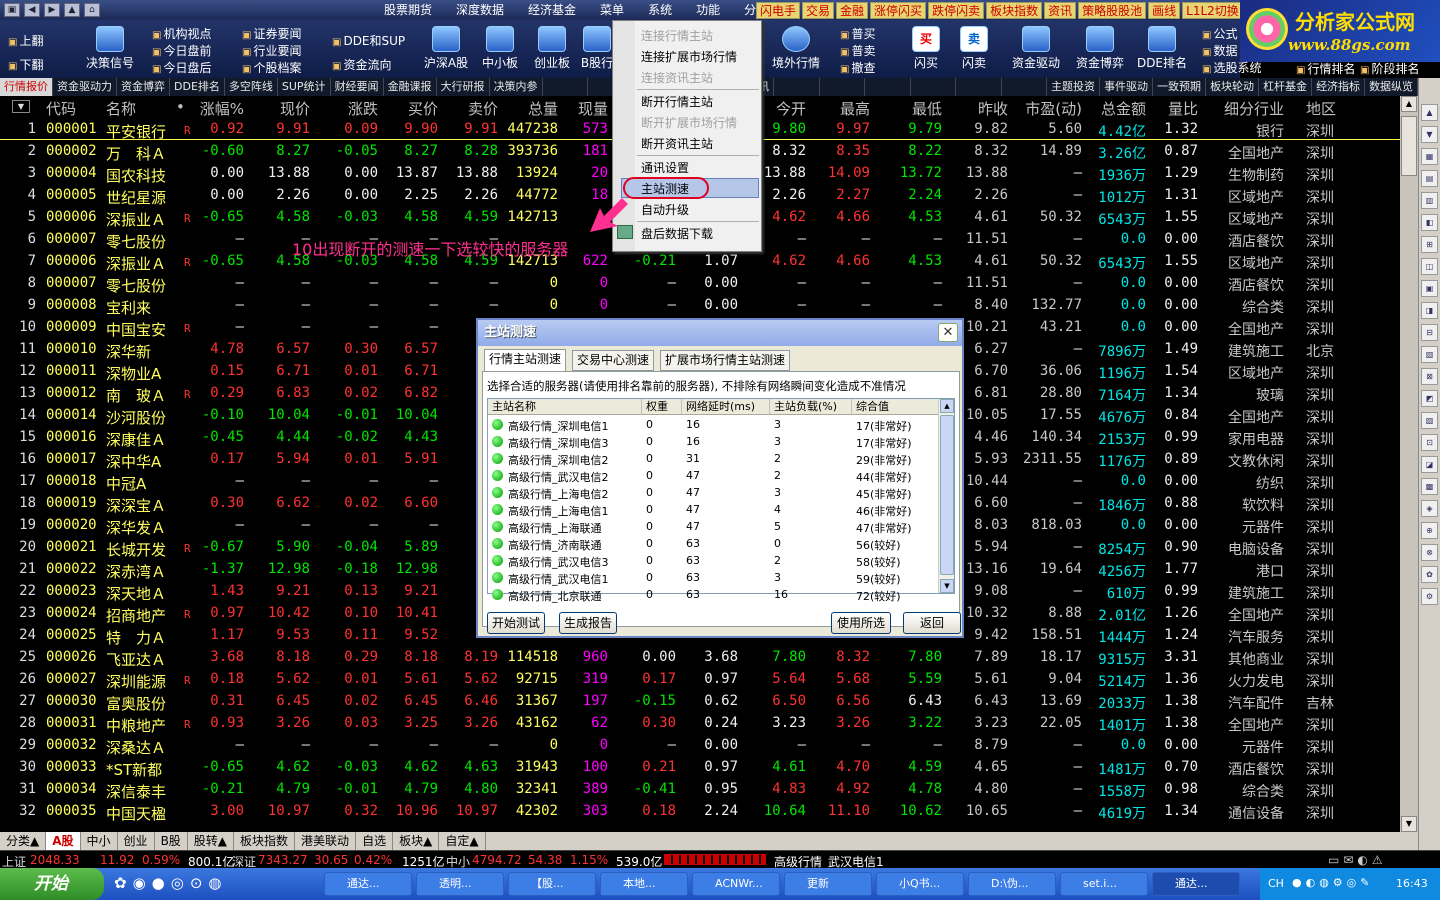 The image size is (1440, 900). Describe the element at coordinates (480, 10) in the screenshot. I see `menu-item: 深度数据` at that location.